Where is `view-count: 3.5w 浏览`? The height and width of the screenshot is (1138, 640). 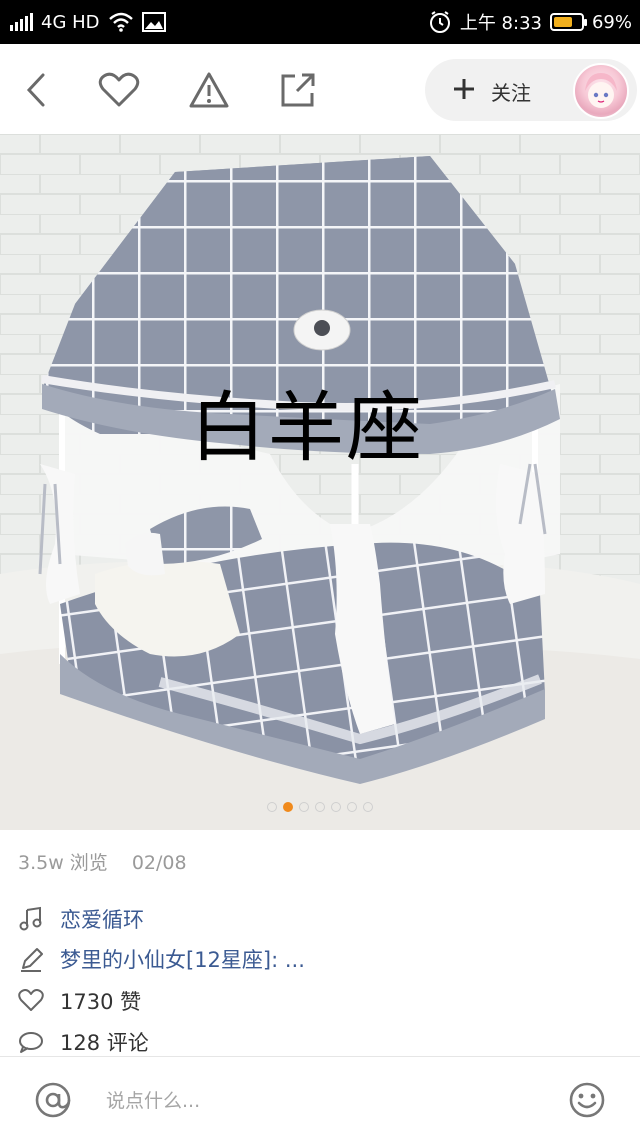
view-count: 3.5w 浏览 is located at coordinates (63, 863).